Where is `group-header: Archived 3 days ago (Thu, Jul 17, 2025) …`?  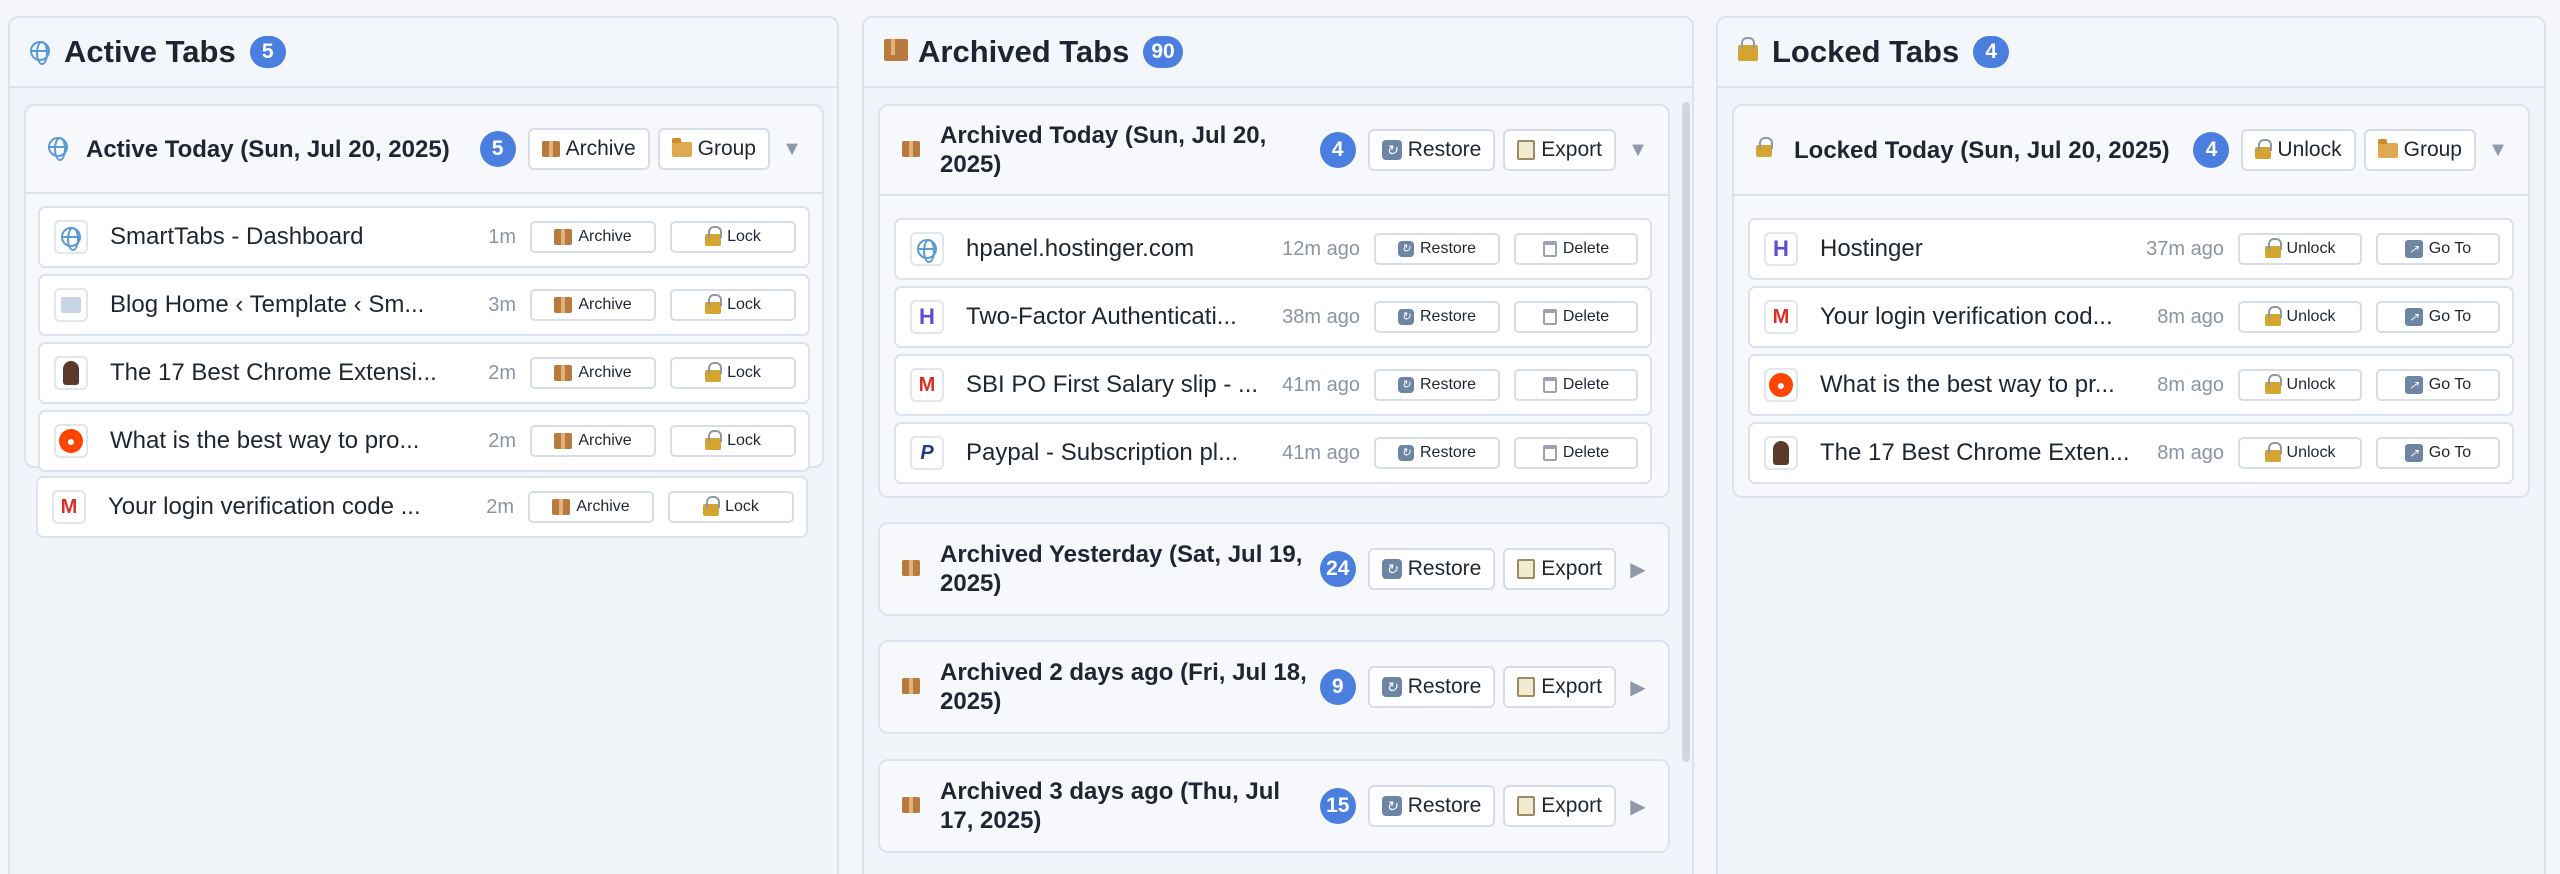
group-header: Archived 3 days ago (Thu, Jul 17, 2025) … is located at coordinates (1274, 806).